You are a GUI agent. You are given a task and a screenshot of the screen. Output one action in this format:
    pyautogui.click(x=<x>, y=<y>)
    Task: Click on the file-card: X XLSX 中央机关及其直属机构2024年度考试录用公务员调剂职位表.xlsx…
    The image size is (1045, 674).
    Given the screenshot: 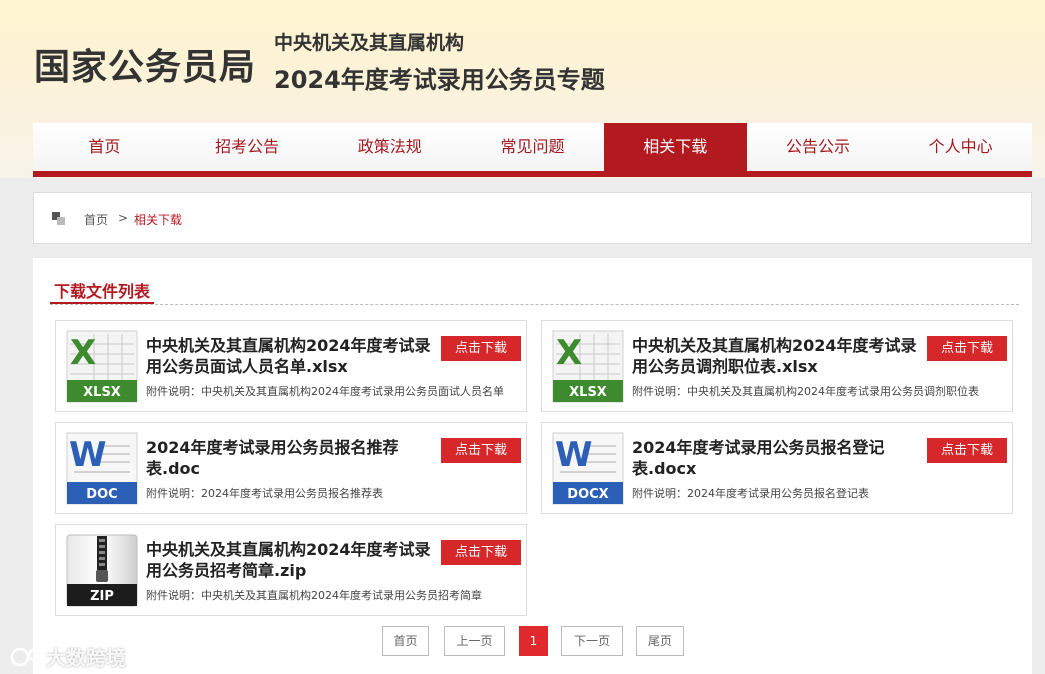 What is the action you would take?
    pyautogui.click(x=777, y=366)
    